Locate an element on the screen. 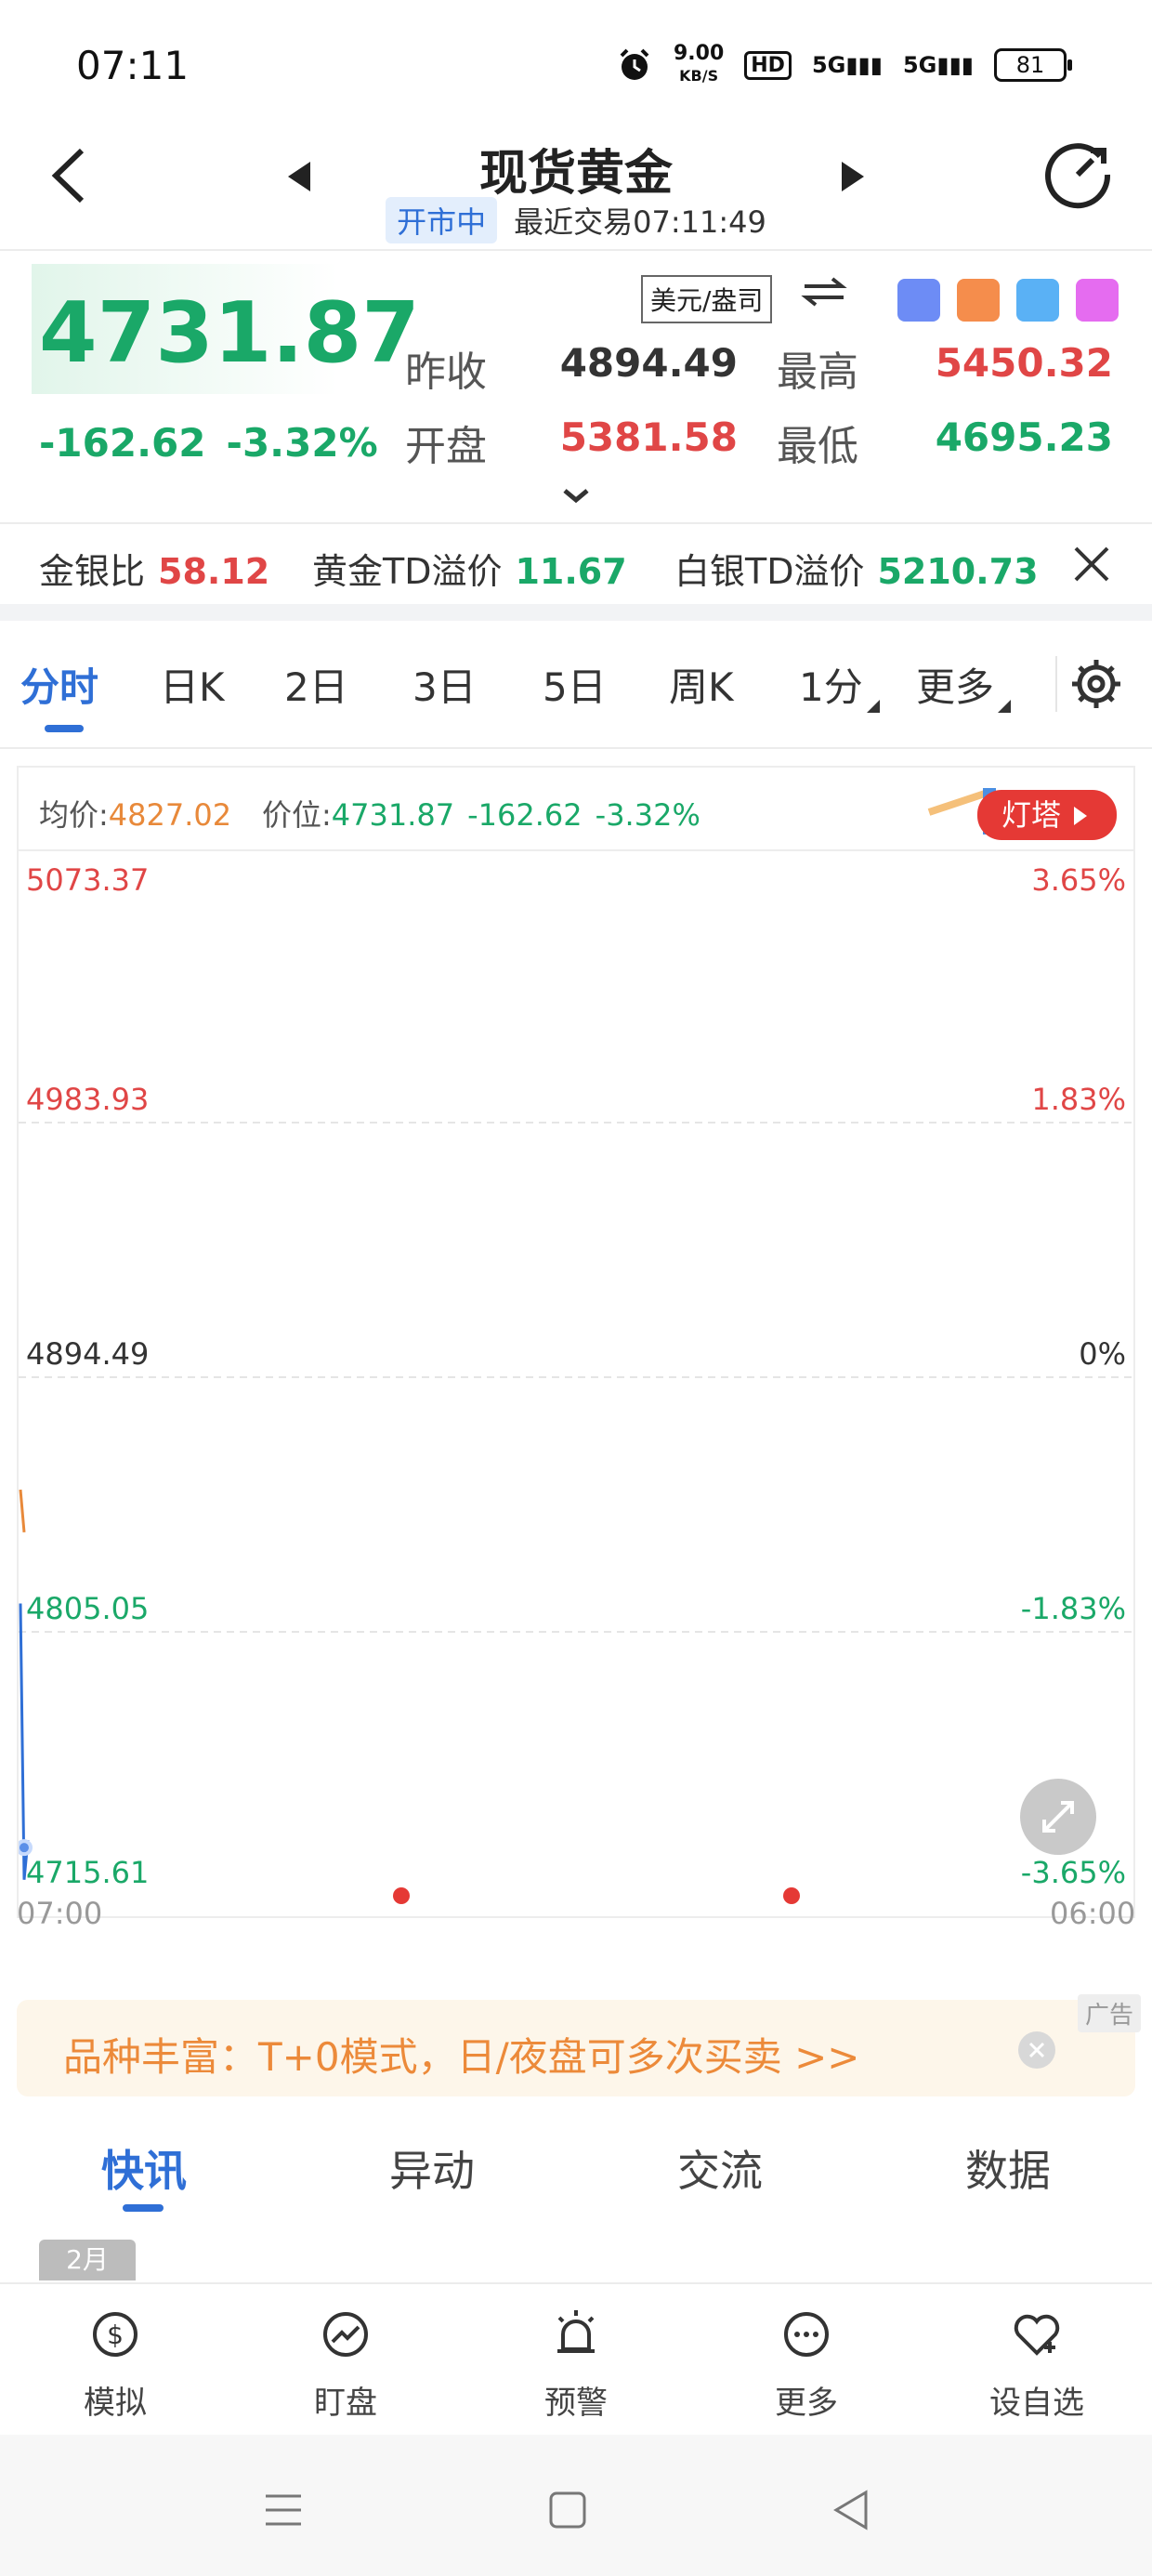 The image size is (1152, 2576). tab-intraday: 分时 is located at coordinates (59, 684).